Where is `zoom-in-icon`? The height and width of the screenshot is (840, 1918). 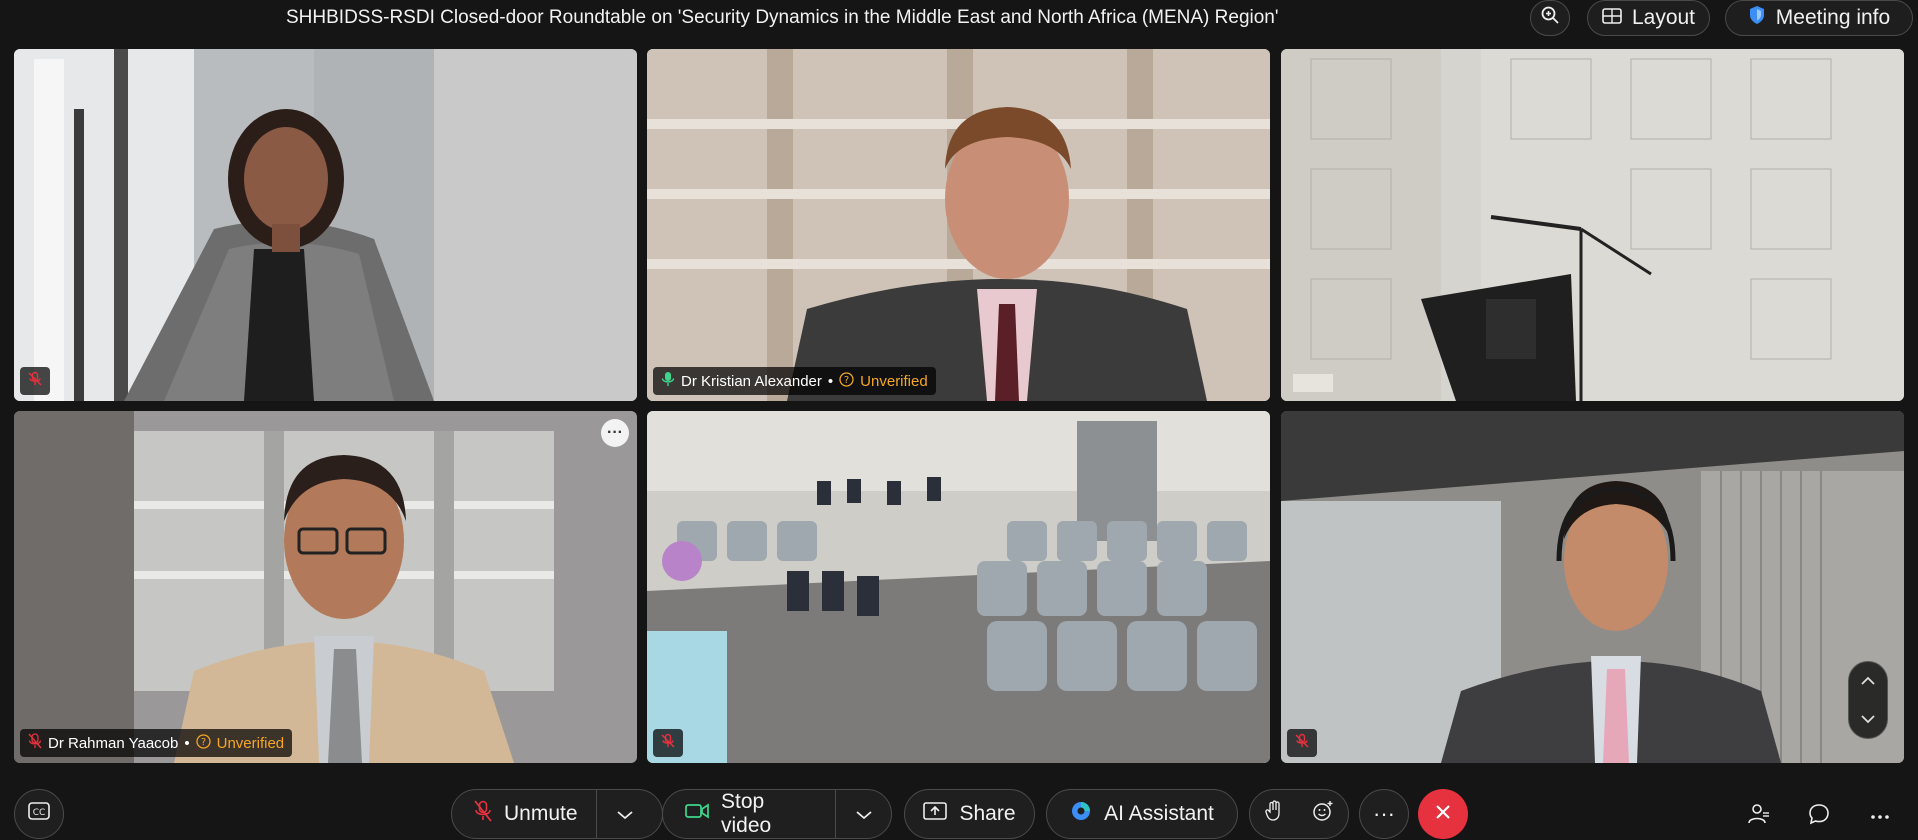 zoom-in-icon is located at coordinates (1550, 18).